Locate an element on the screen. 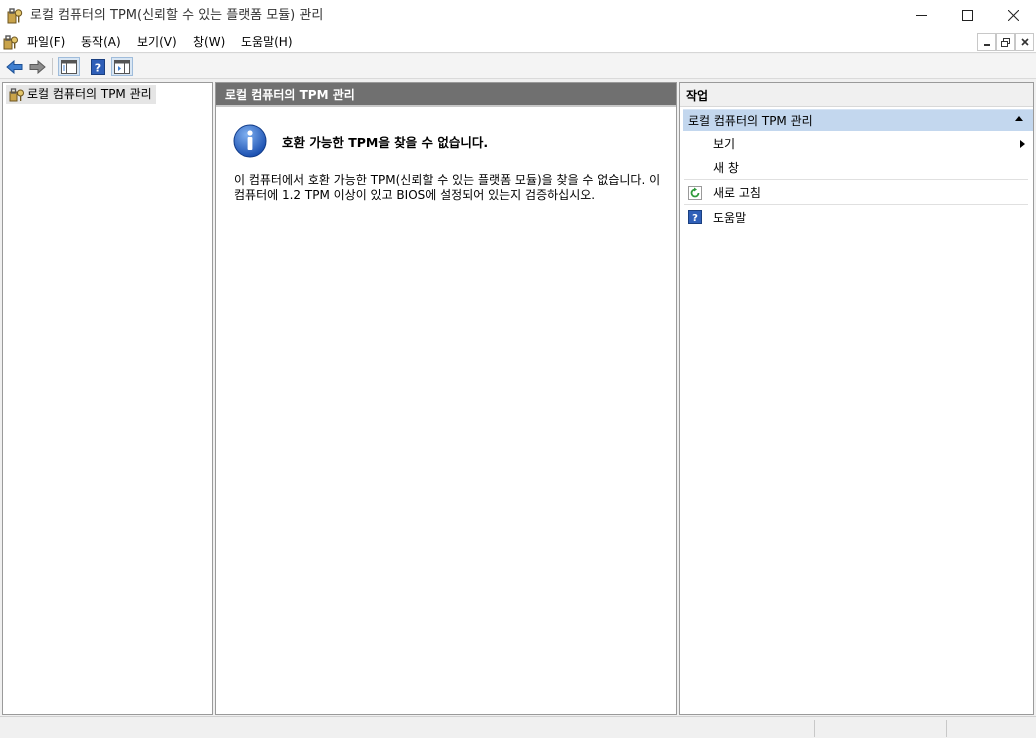 This screenshot has width=1036, height=738. forward-arrow-icon is located at coordinates (37, 66).